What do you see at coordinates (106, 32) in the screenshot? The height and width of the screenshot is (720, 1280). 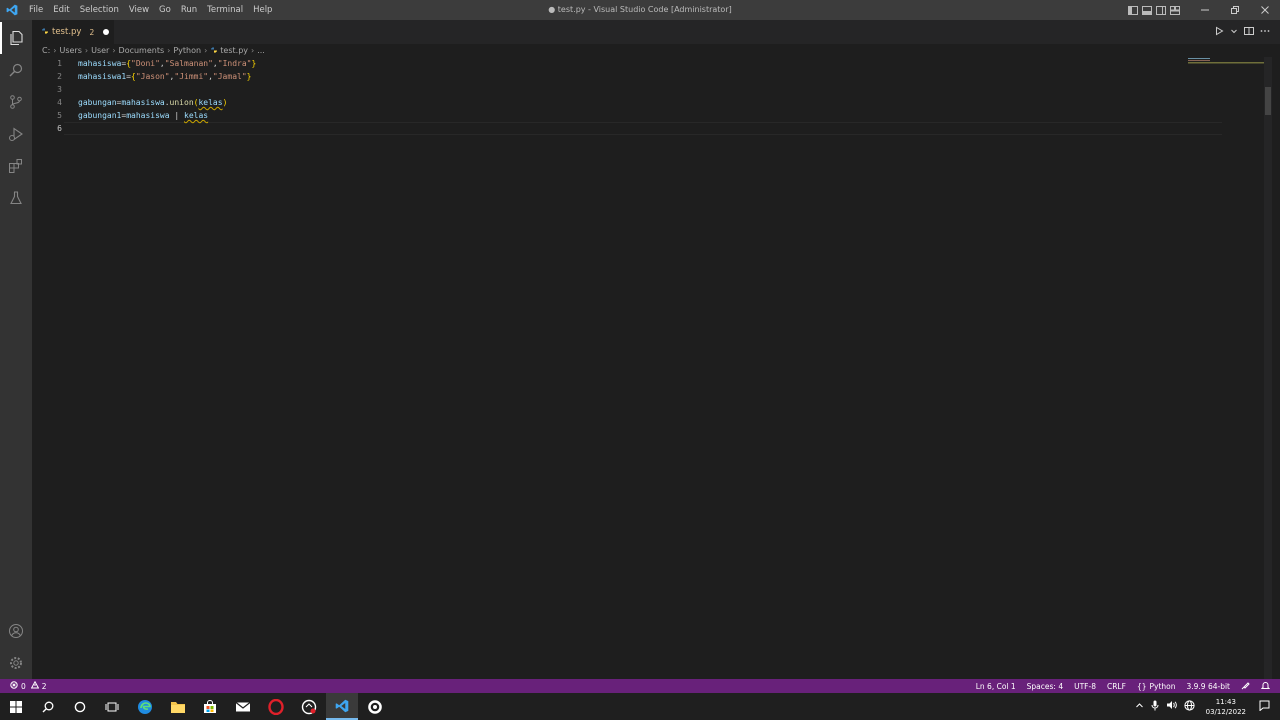 I see `unsaved-dot-icon` at bounding box center [106, 32].